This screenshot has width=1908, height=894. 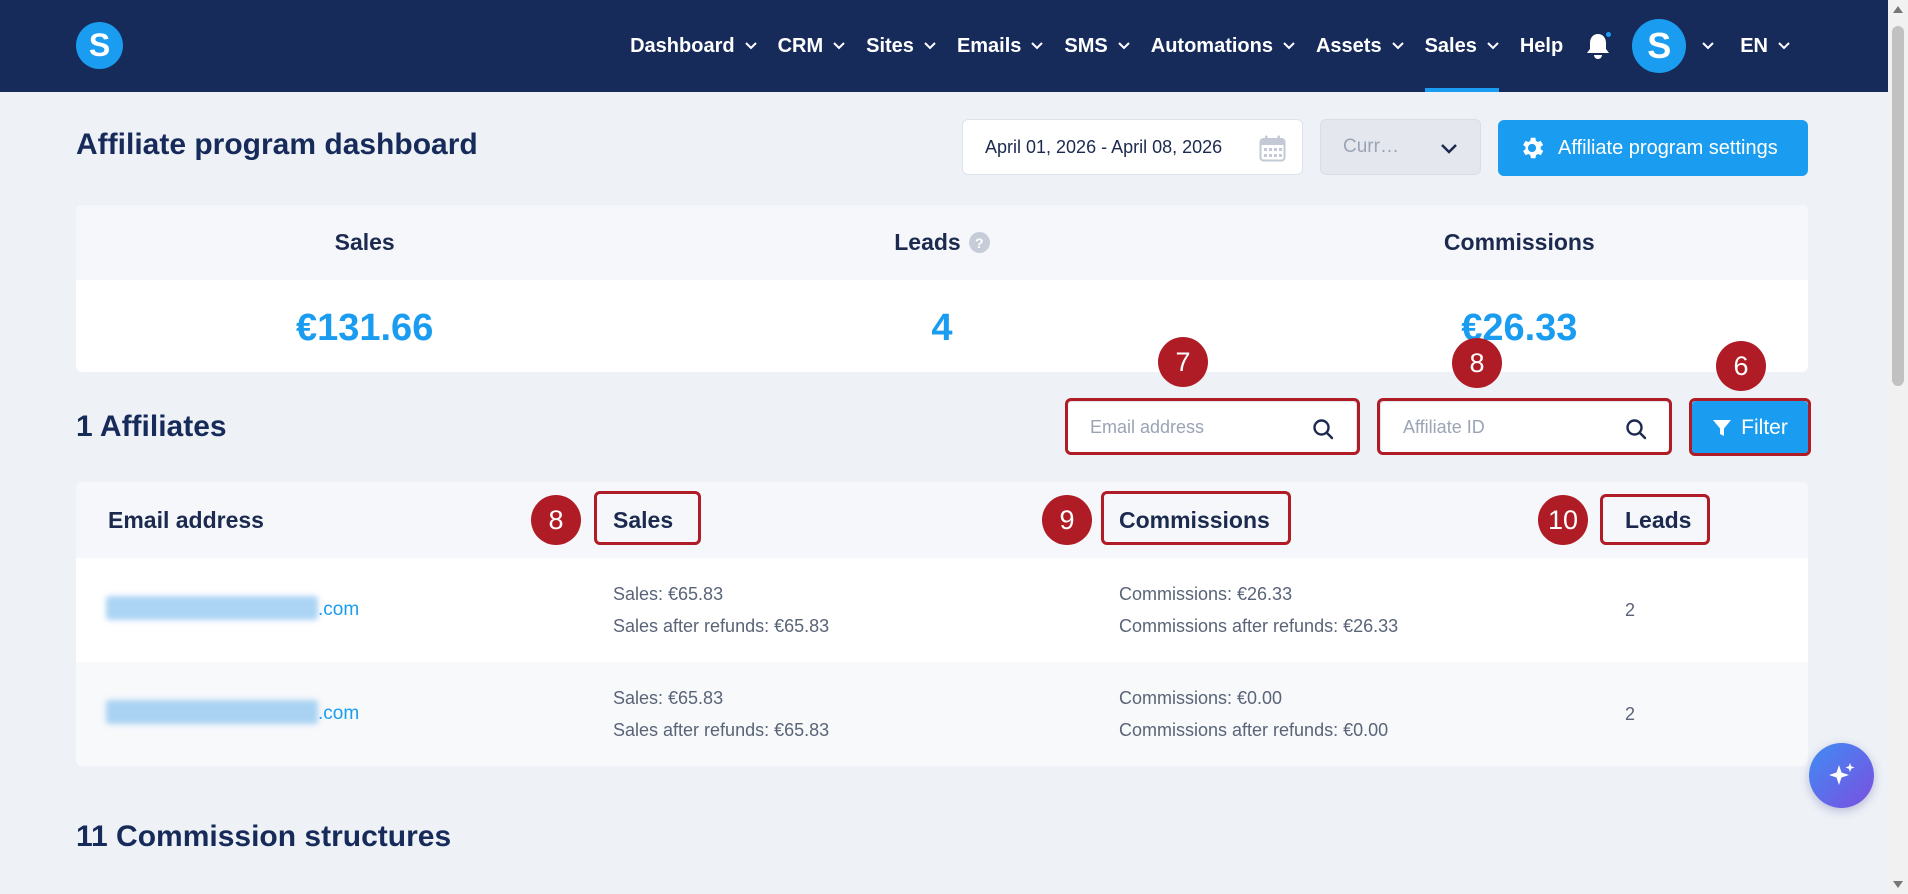 I want to click on affiliate-program-settings-button: Affiliate program settings, so click(x=1653, y=148).